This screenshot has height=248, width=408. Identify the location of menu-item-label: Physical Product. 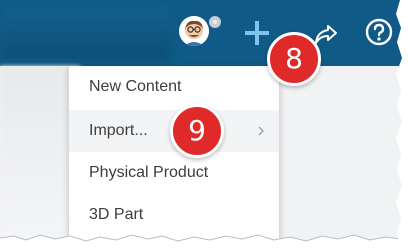
(149, 172).